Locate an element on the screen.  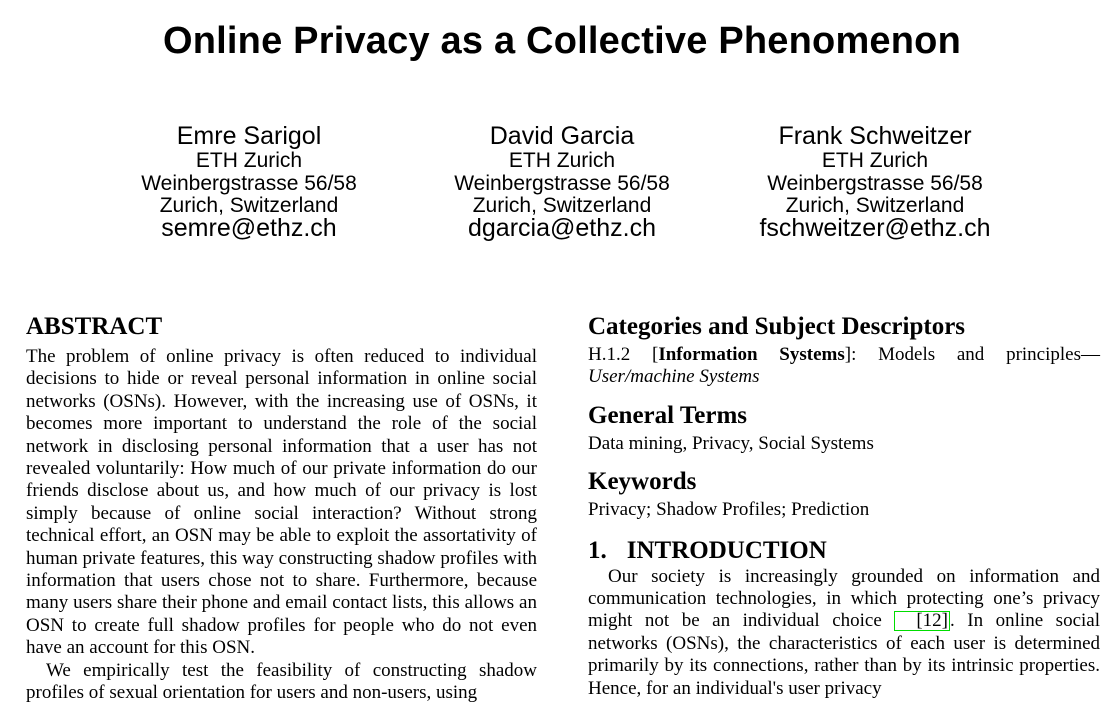
category-term: Information Systems is located at coordinates (751, 354).